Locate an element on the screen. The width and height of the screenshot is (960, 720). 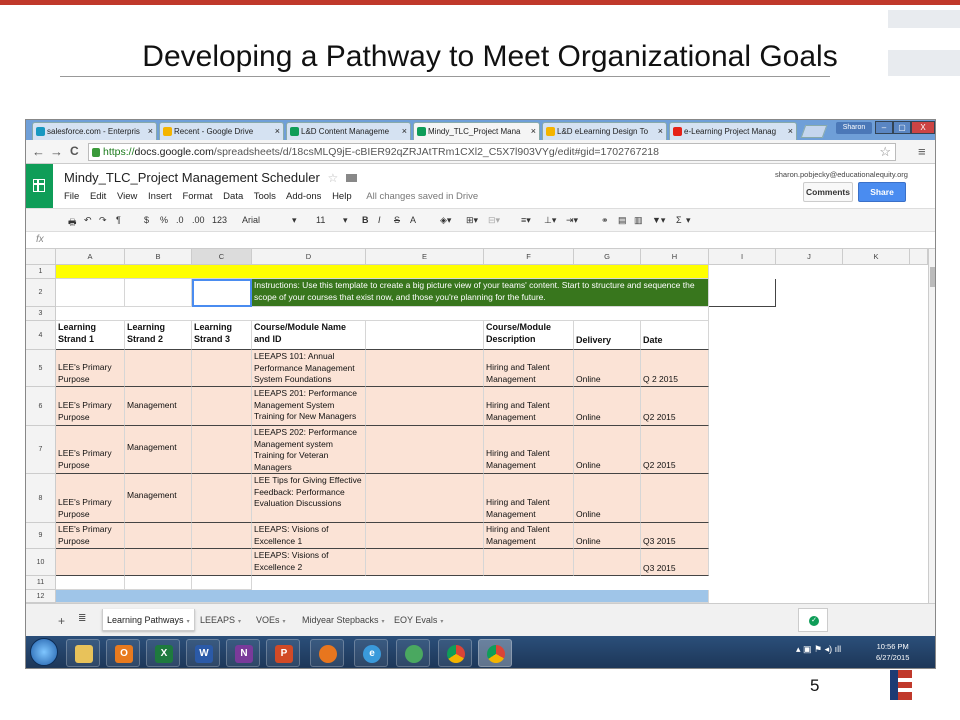
column-header-c: C is located at coordinates (222, 257).